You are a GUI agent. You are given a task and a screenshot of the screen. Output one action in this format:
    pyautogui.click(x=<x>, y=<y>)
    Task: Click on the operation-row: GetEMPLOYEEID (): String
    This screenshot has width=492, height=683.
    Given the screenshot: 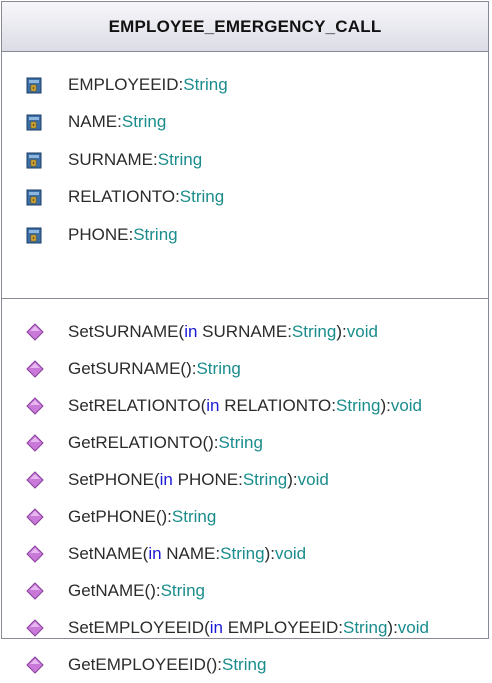 What is the action you would take?
    pyautogui.click(x=245, y=664)
    